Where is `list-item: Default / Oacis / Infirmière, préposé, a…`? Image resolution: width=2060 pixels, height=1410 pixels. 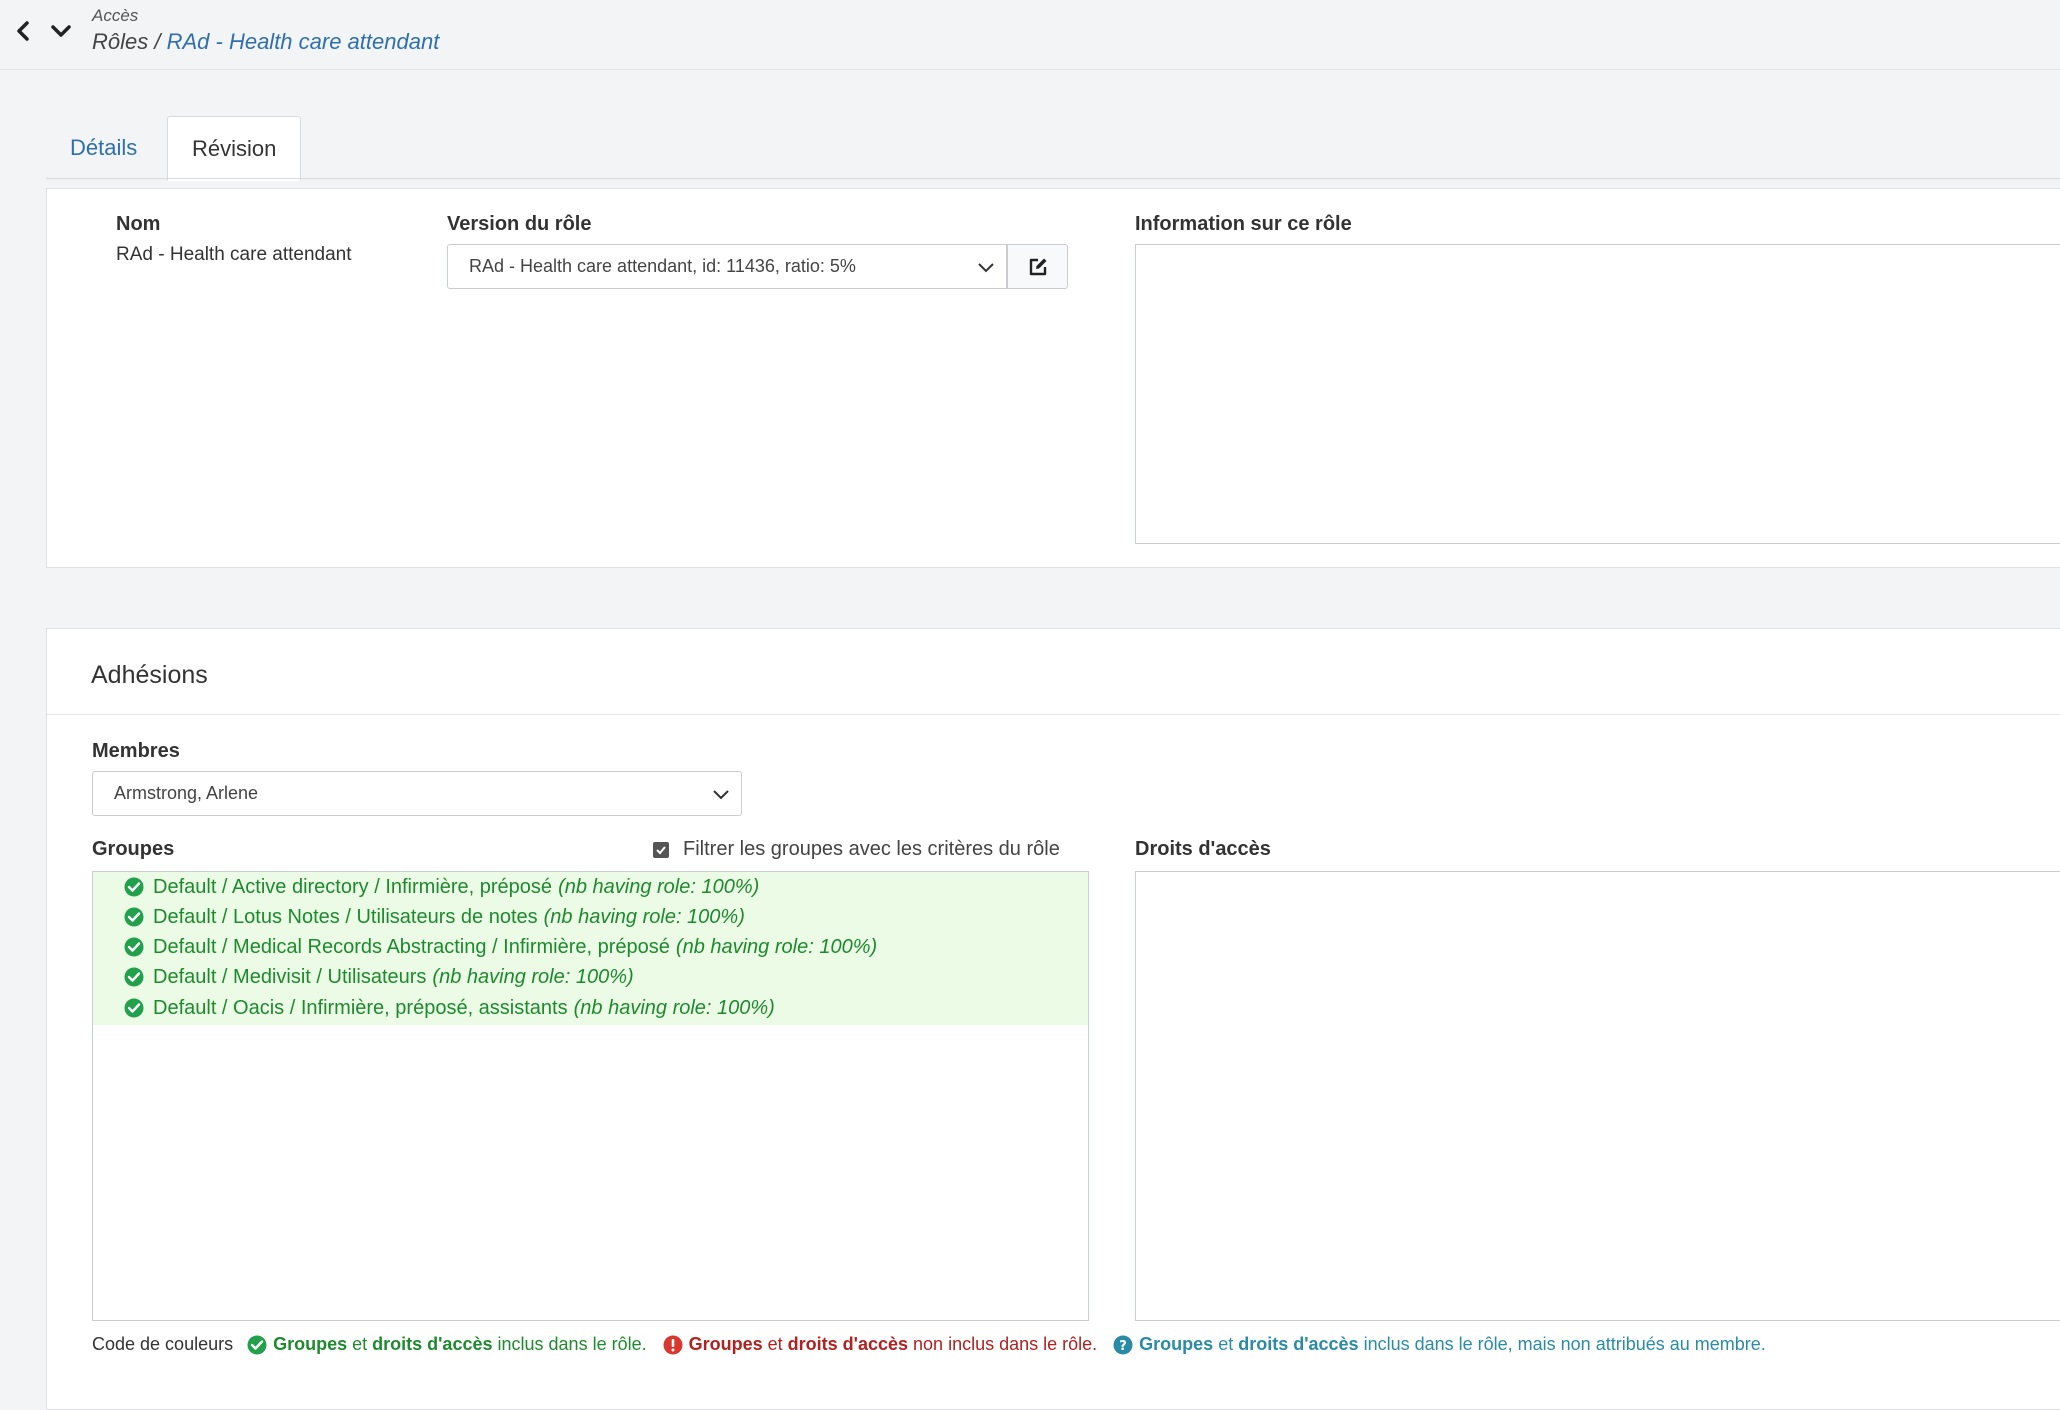 list-item: Default / Oacis / Infirmière, préposé, a… is located at coordinates (449, 1008).